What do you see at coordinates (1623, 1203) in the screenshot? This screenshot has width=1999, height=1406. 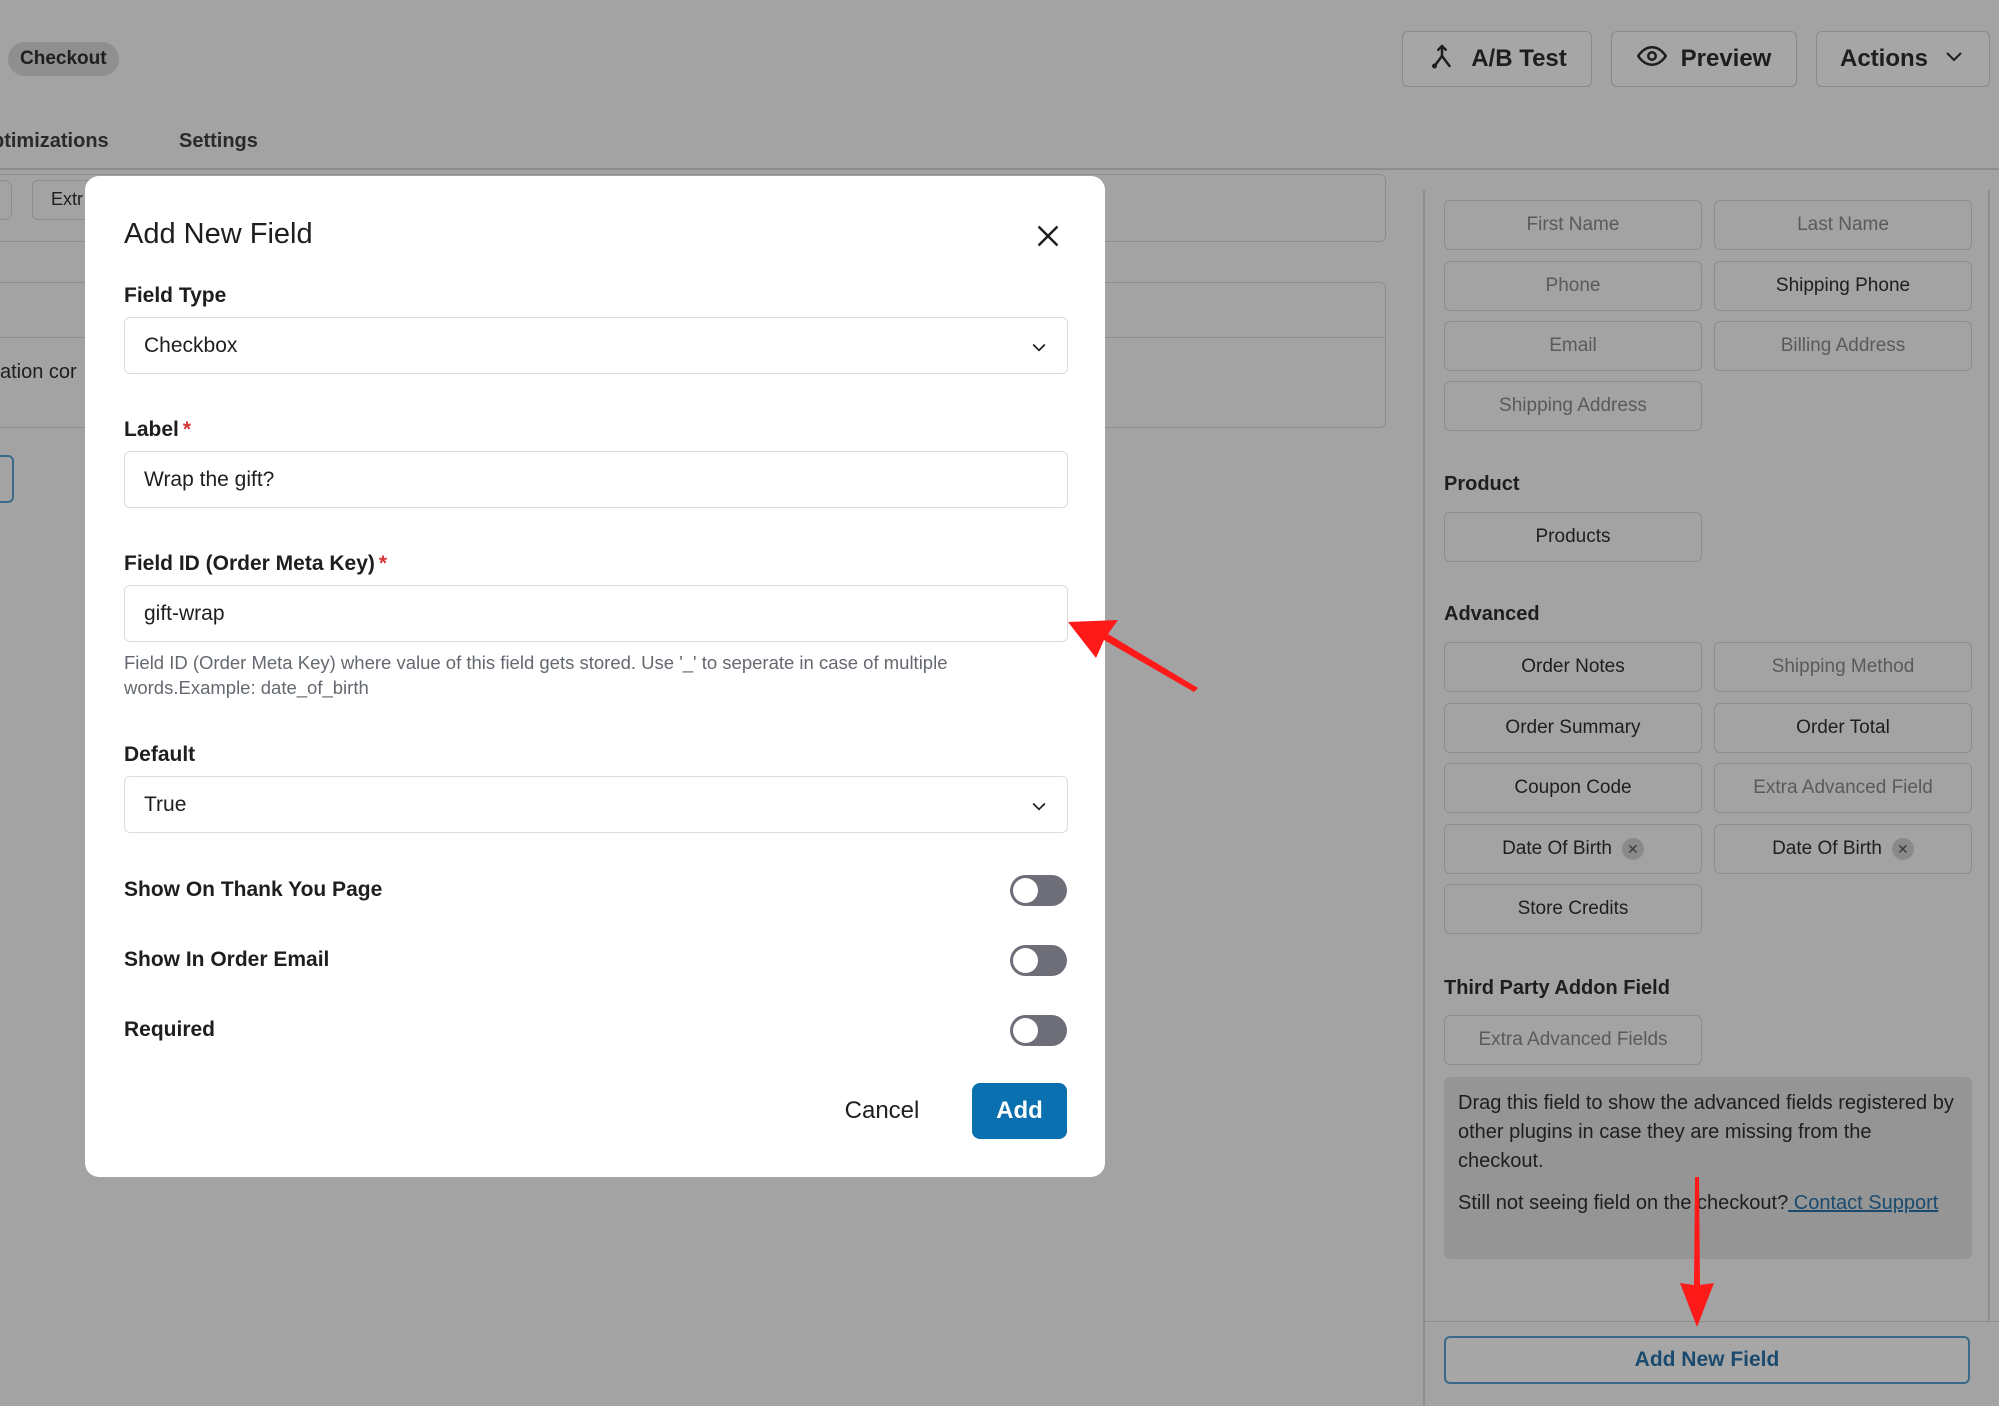 I see `info-support-prefix: Still not seeing field on the checkout?` at bounding box center [1623, 1203].